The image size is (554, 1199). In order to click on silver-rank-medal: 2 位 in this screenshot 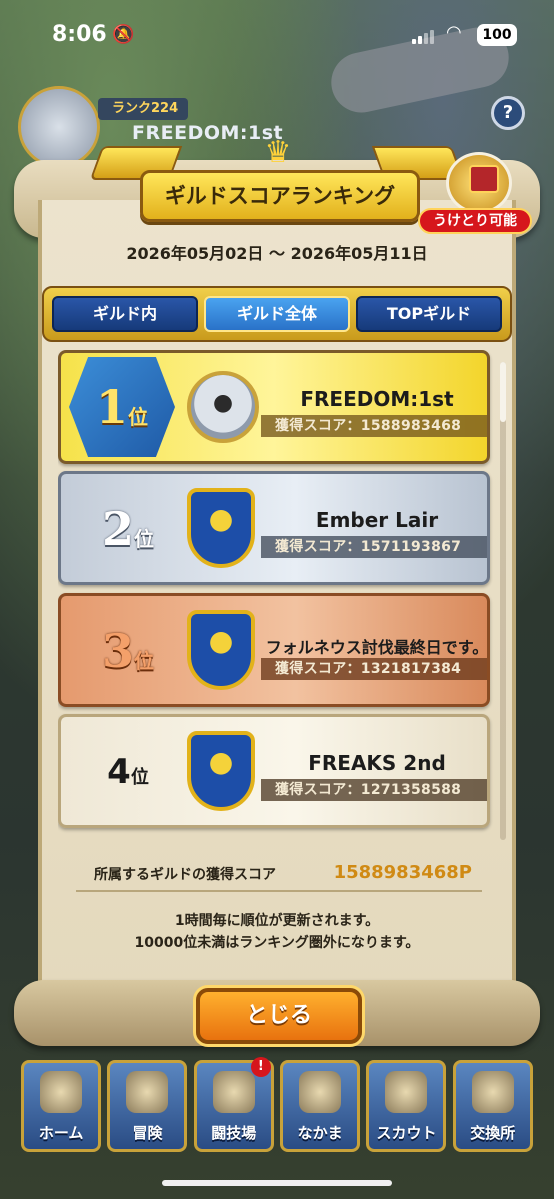, I will do `click(128, 529)`.